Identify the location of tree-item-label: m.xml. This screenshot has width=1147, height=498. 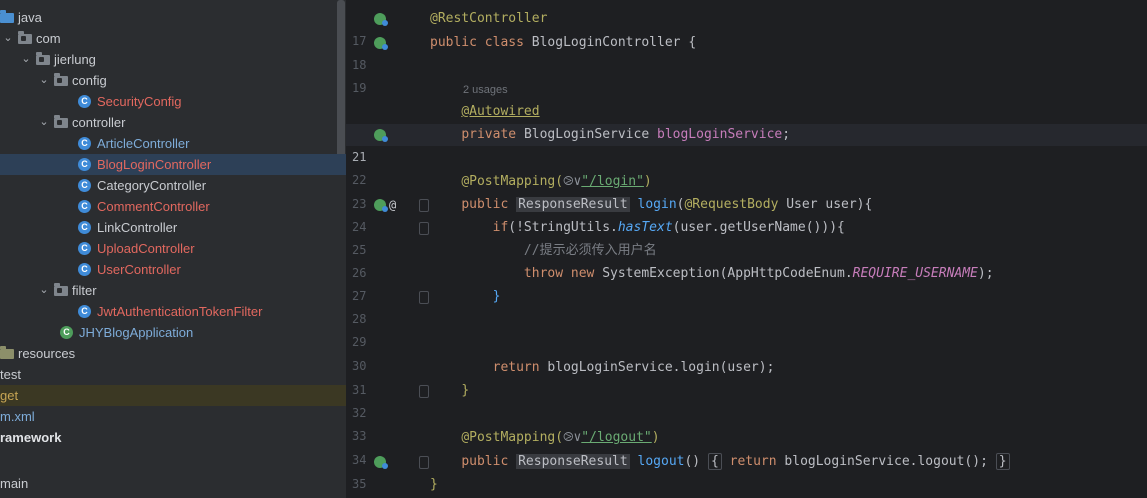
(17, 416).